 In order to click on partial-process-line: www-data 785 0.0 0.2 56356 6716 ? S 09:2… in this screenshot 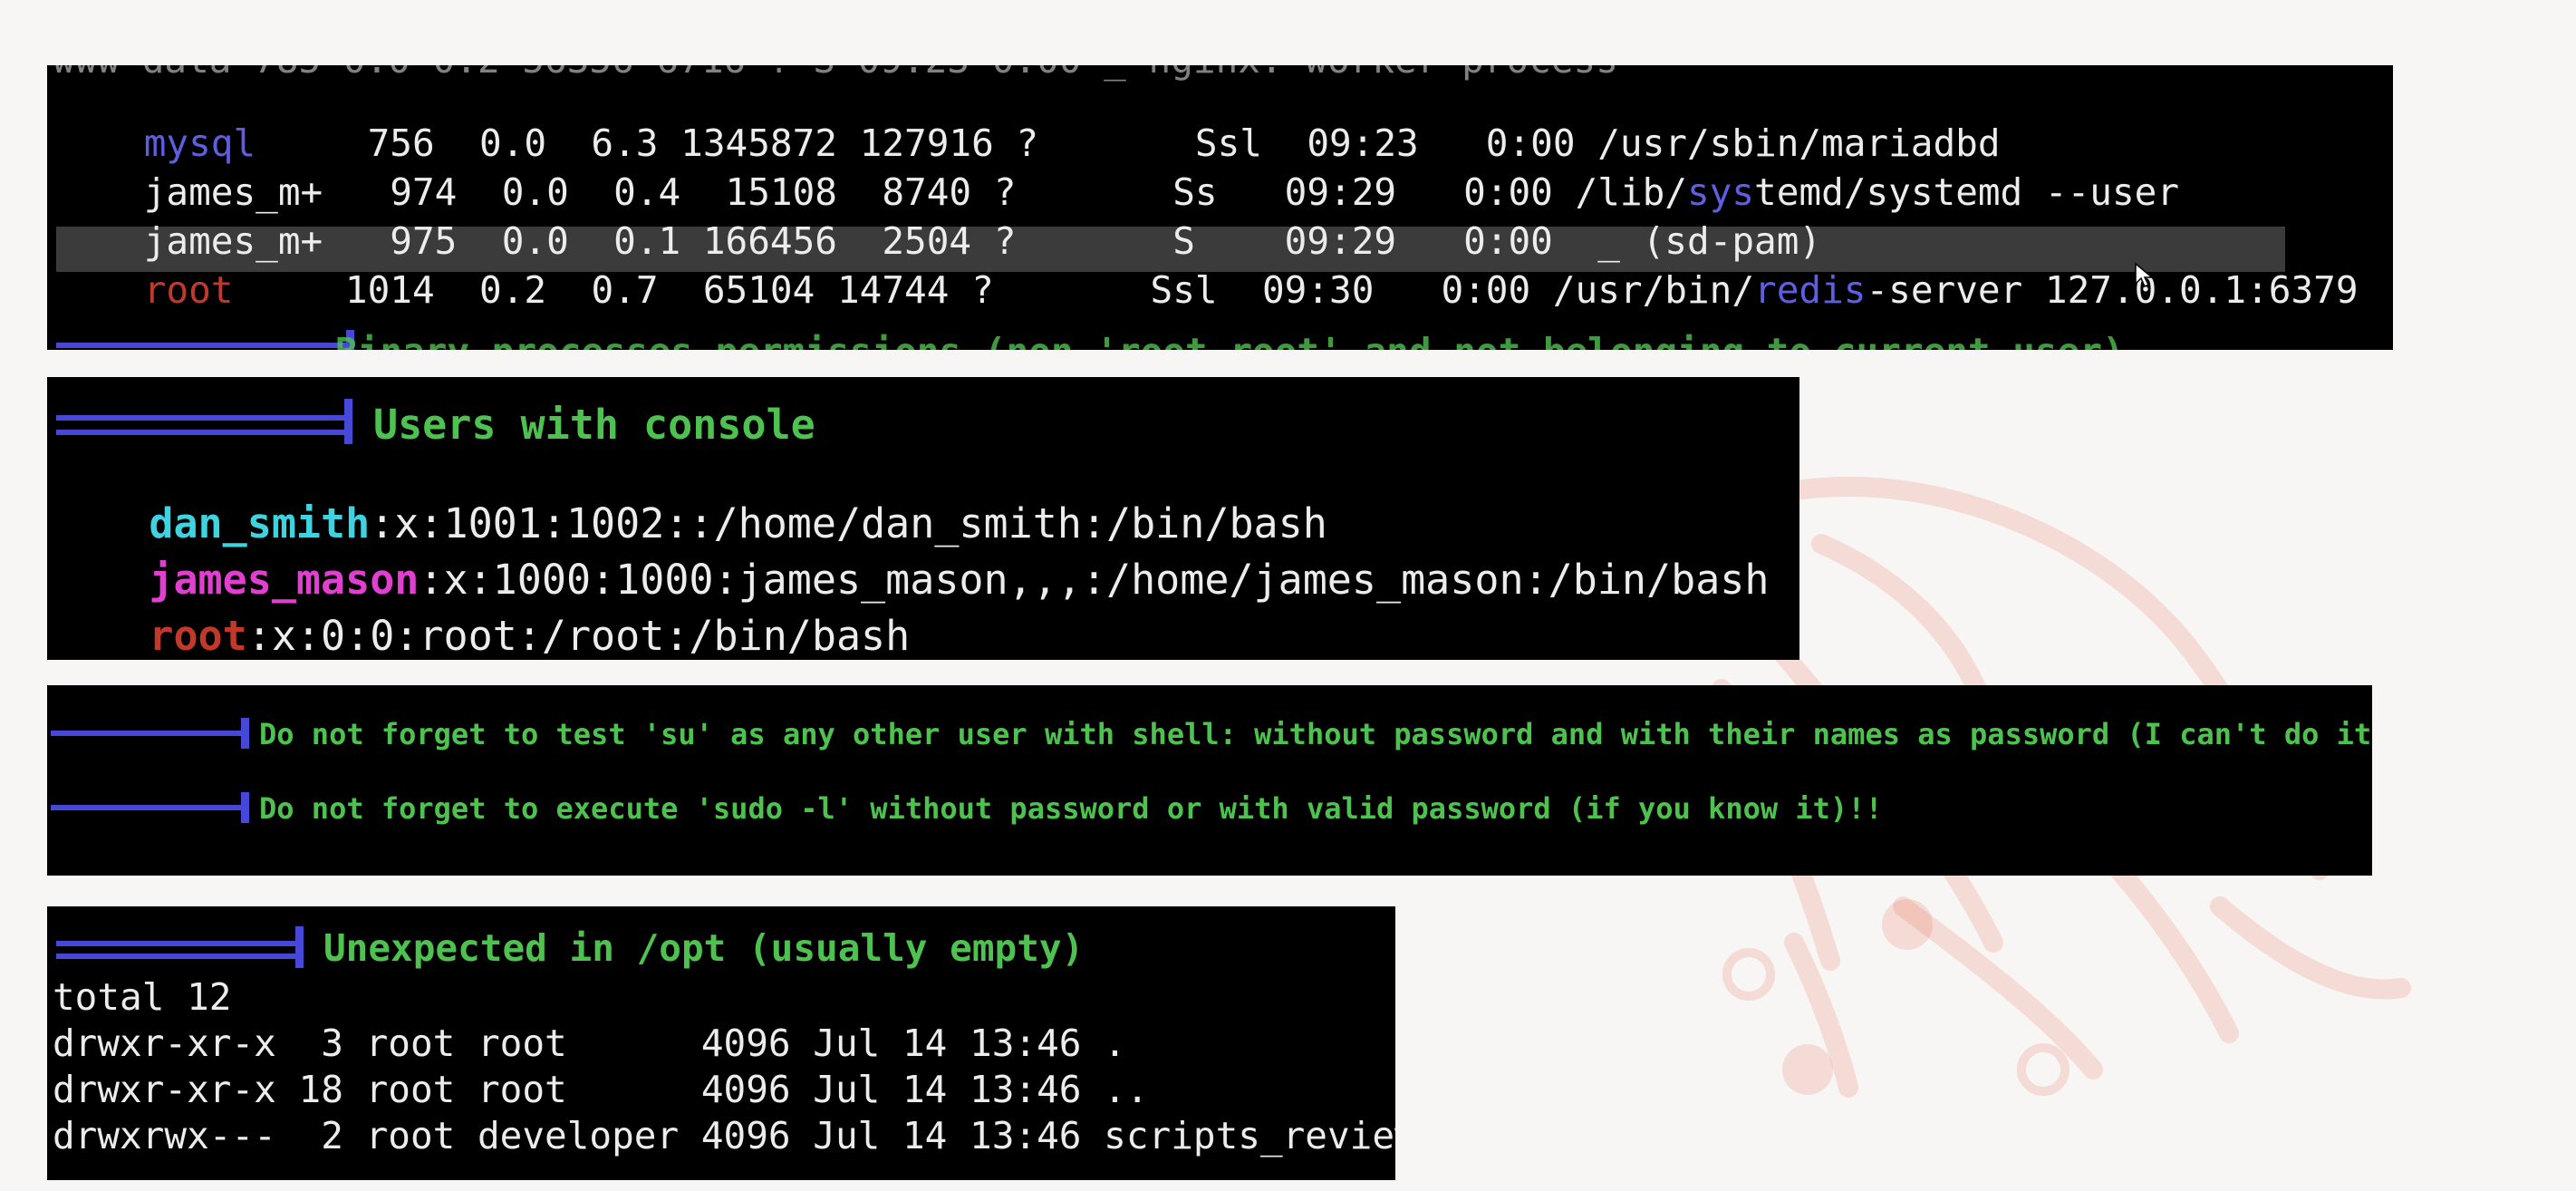, I will do `click(835, 72)`.